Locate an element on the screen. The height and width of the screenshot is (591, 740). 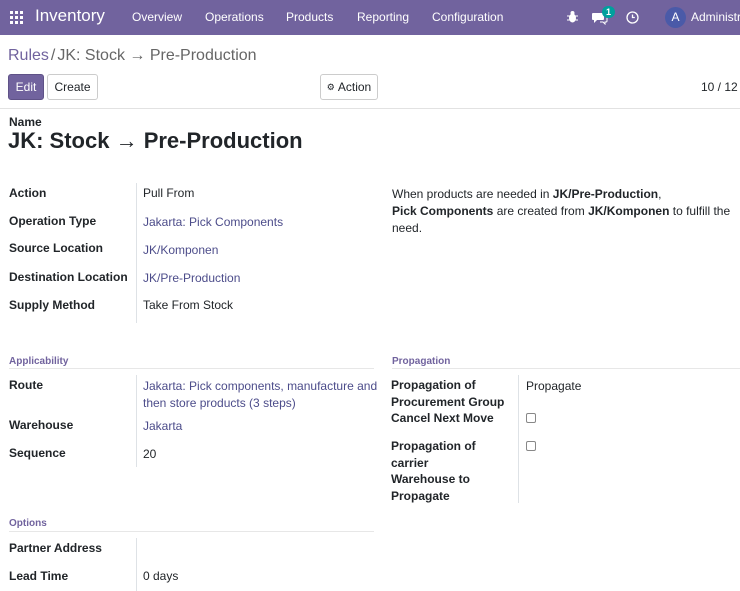
source-location-link: JK/Komponen is located at coordinates (180, 250).